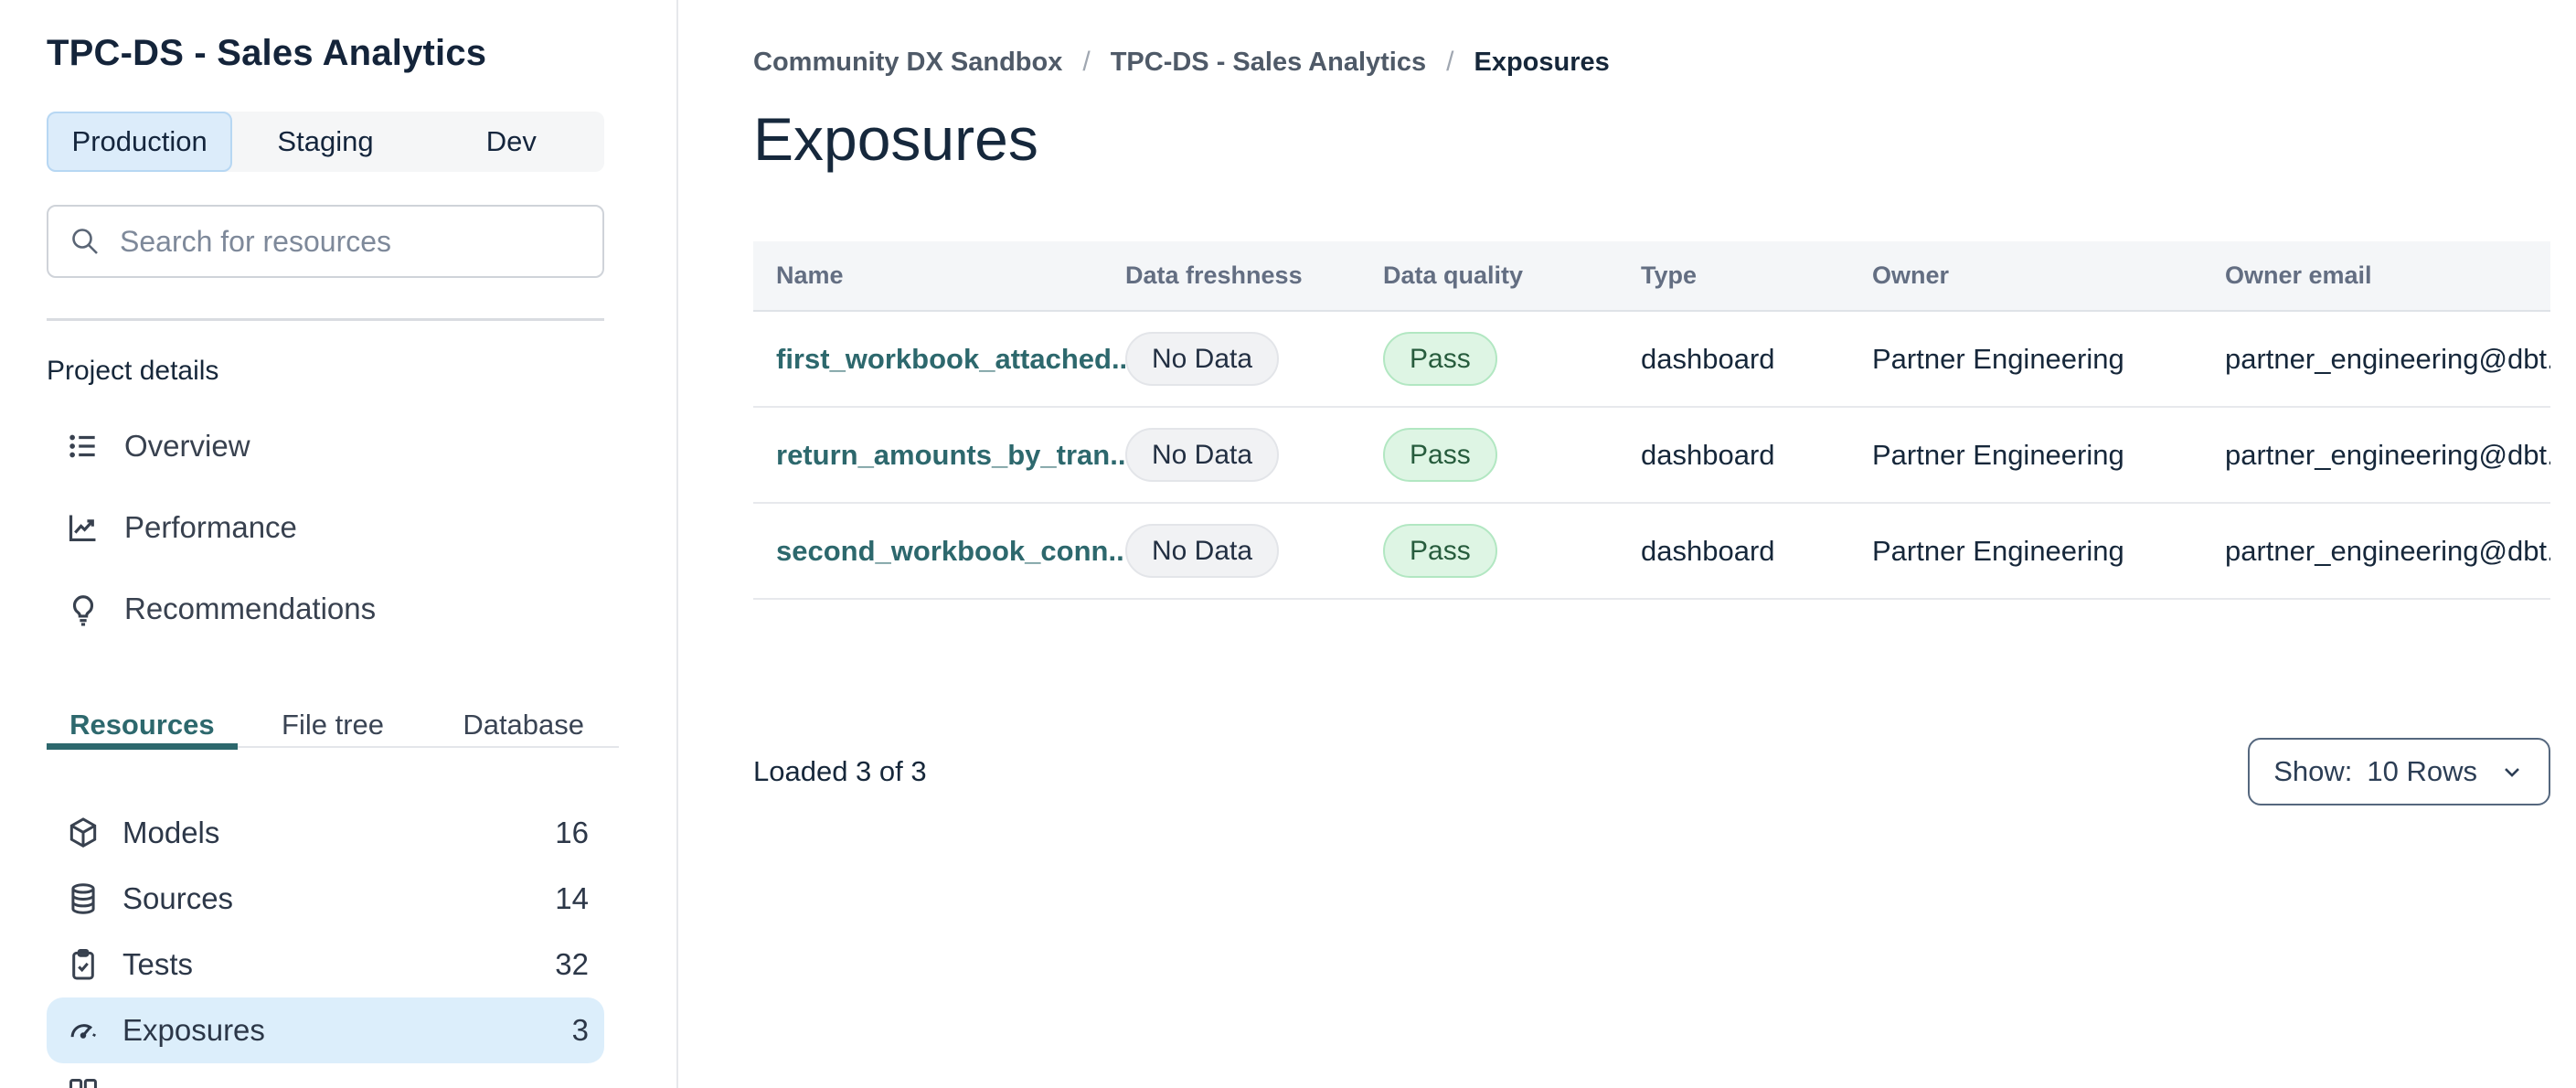 This screenshot has height=1088, width=2576. Describe the element at coordinates (251, 608) in the screenshot. I see `sidebar-item-label: Recommendations` at that location.